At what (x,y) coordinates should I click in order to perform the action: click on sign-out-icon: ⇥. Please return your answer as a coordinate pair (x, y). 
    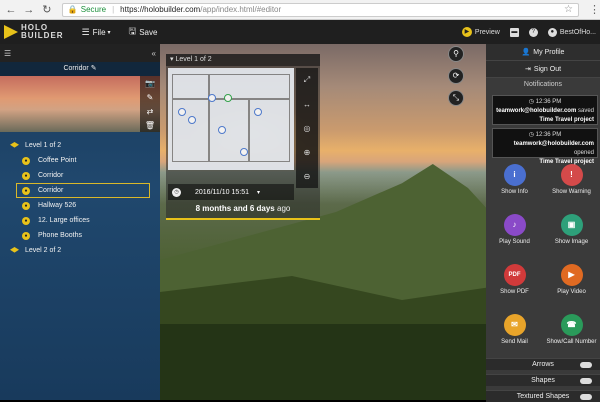
    Looking at the image, I should click on (527, 69).